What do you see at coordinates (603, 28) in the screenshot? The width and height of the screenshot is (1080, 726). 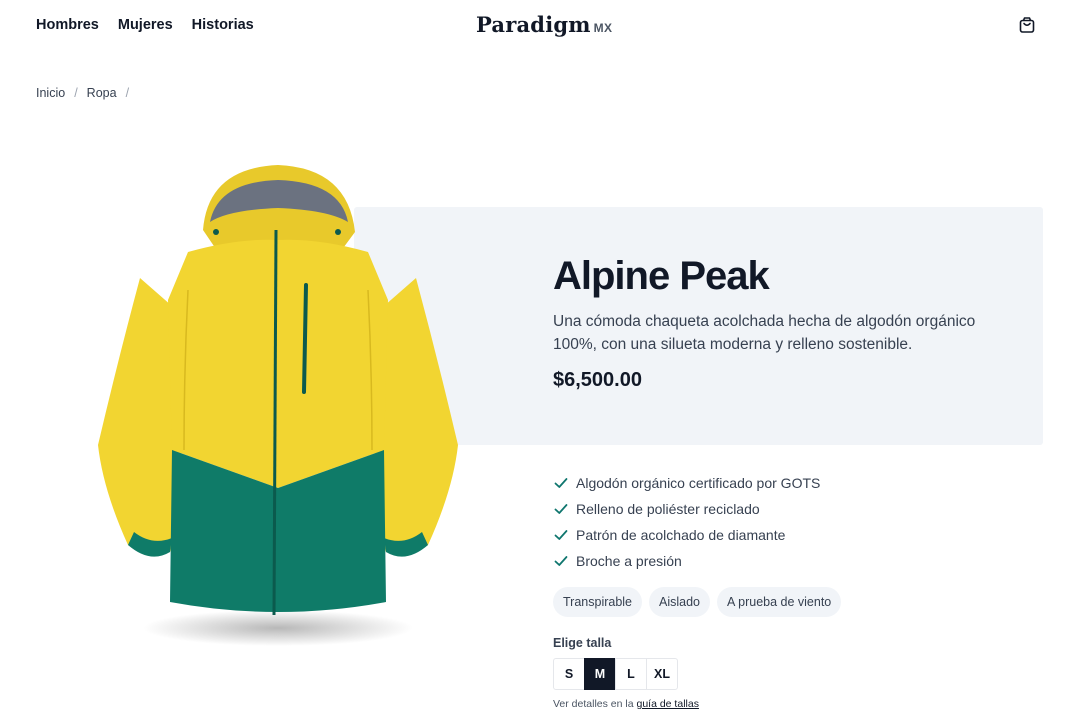 I see `brand-suffix: MX` at bounding box center [603, 28].